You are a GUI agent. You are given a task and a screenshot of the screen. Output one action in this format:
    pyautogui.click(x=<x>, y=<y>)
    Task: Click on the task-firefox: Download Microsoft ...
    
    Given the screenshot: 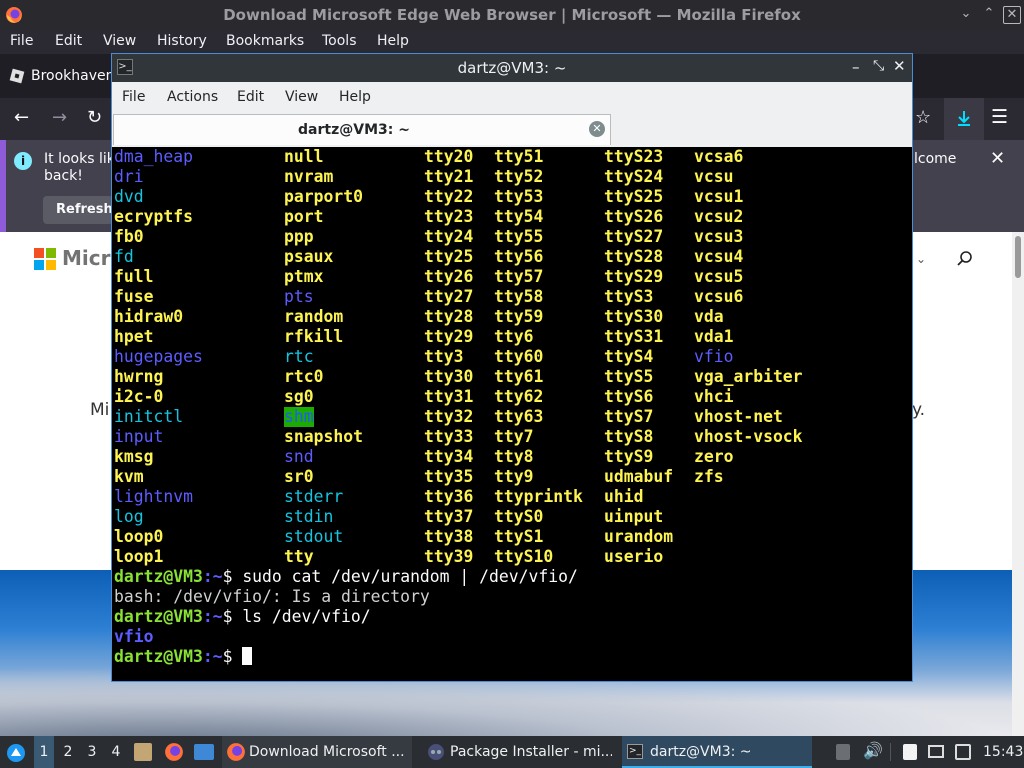 What is the action you would take?
    pyautogui.click(x=317, y=752)
    